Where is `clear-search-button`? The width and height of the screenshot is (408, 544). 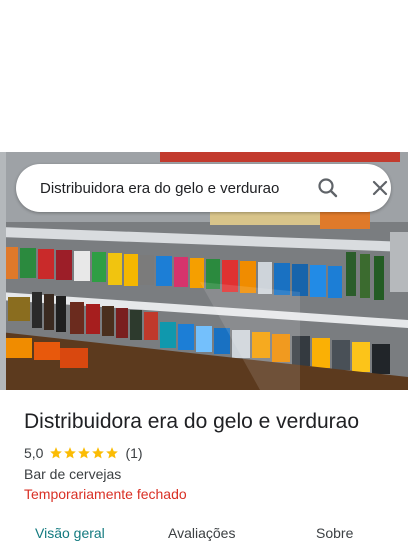 clear-search-button is located at coordinates (380, 188).